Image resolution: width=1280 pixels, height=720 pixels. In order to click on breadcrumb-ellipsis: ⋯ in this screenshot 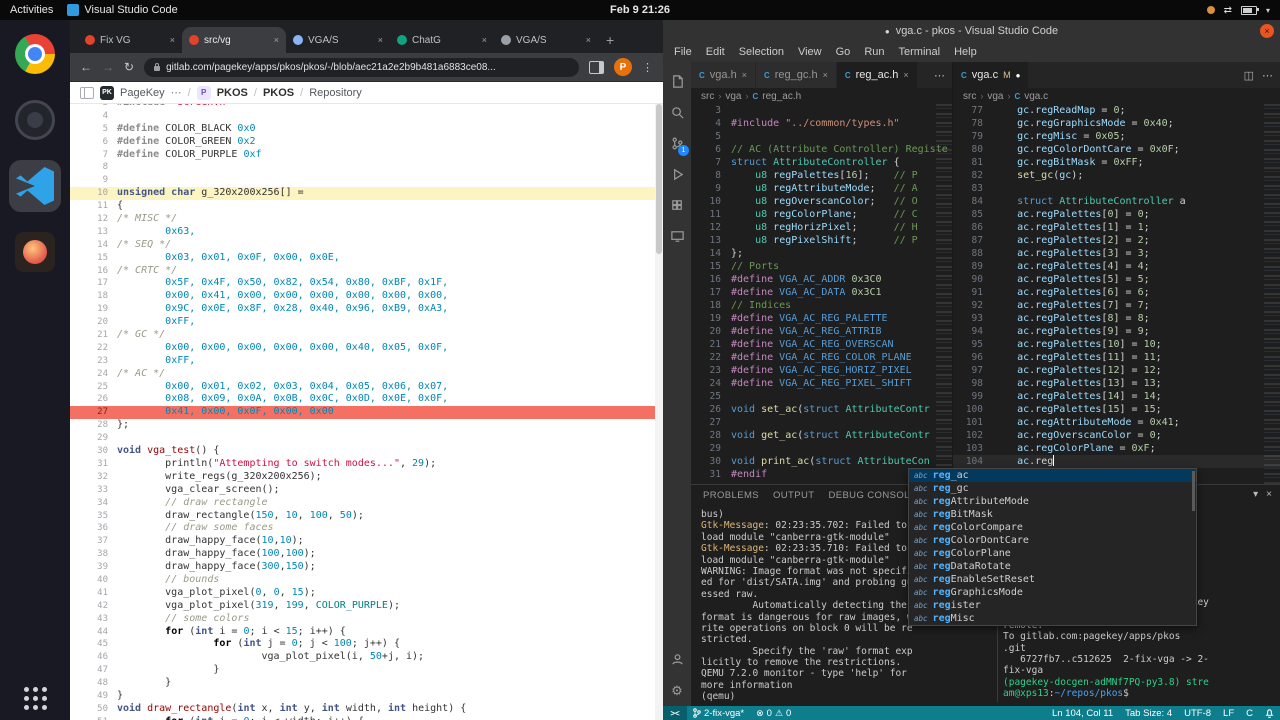, I will do `click(176, 92)`.